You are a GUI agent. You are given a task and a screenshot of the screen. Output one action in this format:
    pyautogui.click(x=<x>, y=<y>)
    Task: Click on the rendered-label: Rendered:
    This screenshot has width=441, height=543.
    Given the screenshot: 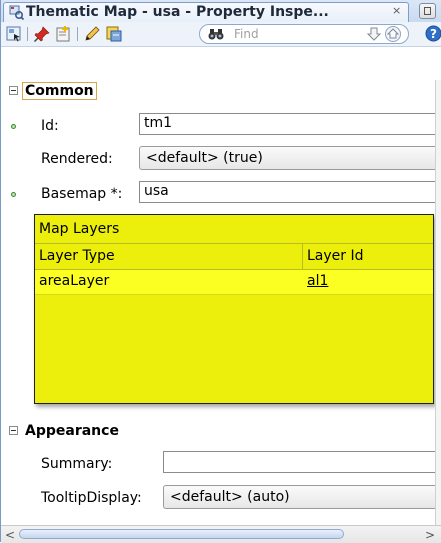 What is the action you would take?
    pyautogui.click(x=77, y=159)
    